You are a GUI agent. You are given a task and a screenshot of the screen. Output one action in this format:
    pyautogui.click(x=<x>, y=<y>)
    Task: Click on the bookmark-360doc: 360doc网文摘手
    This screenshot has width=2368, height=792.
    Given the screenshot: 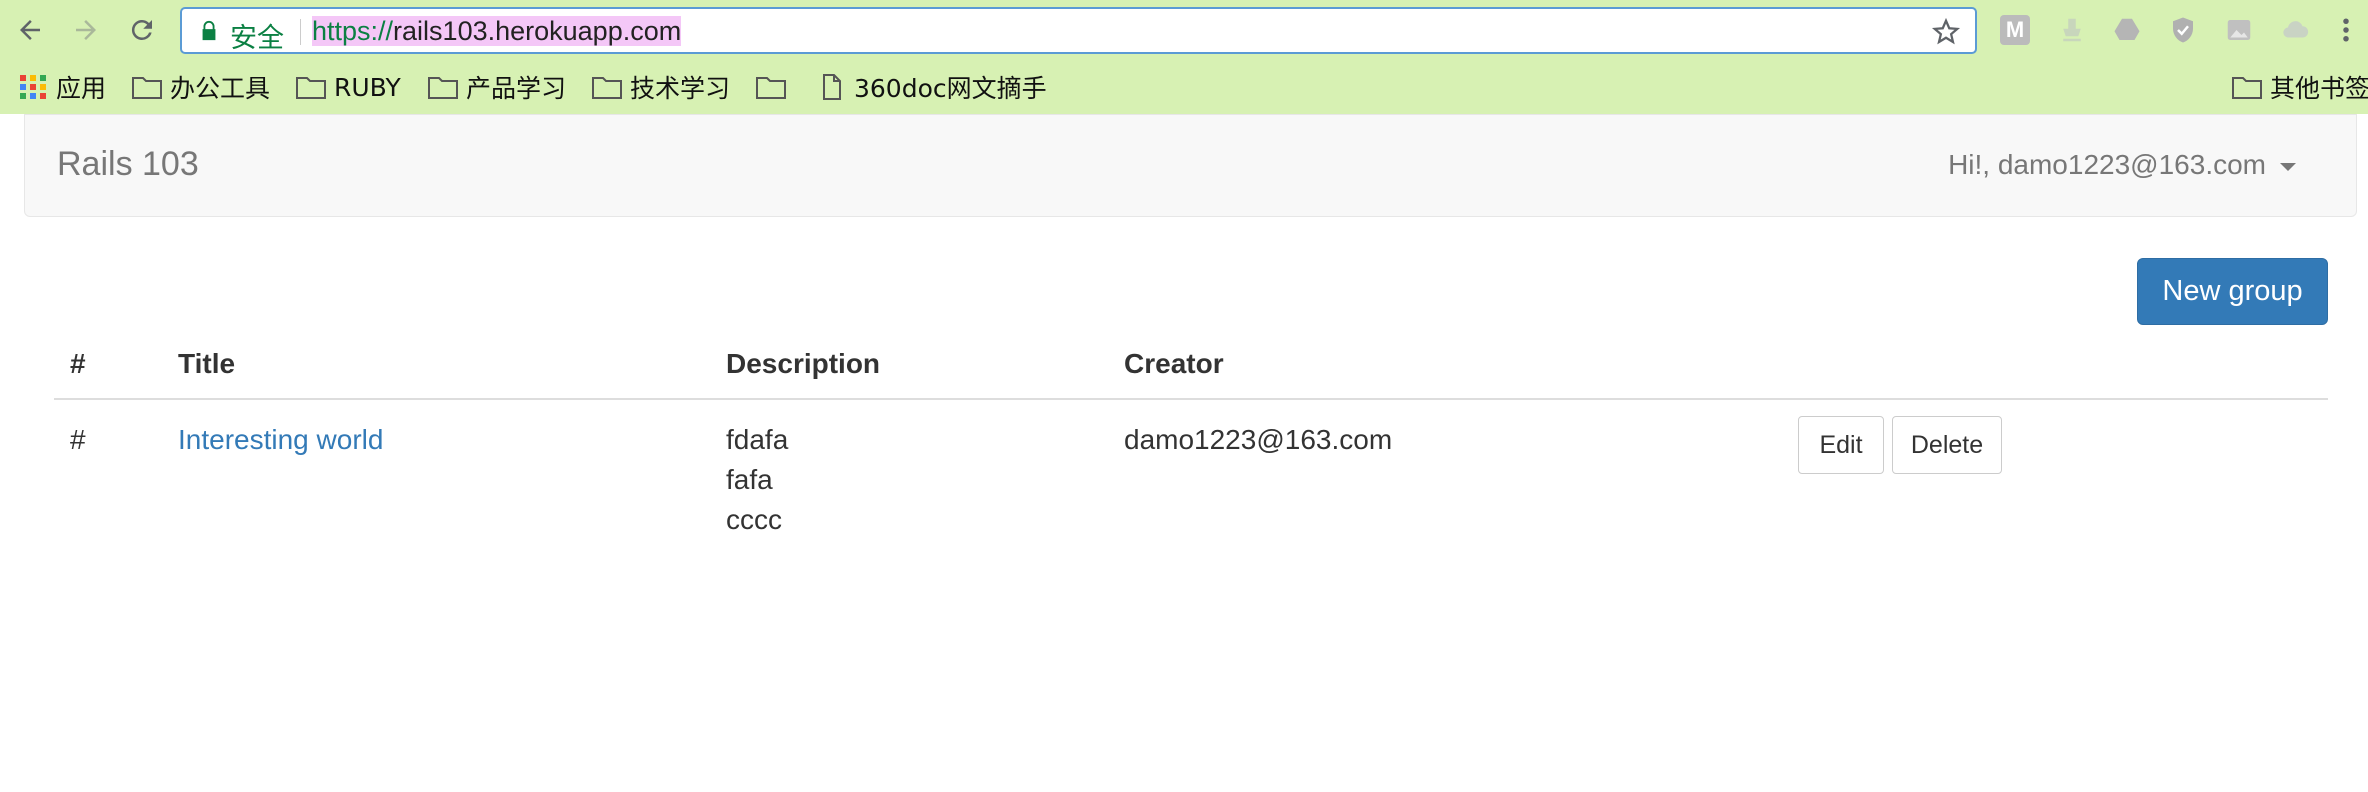 What is the action you would take?
    pyautogui.click(x=931, y=87)
    